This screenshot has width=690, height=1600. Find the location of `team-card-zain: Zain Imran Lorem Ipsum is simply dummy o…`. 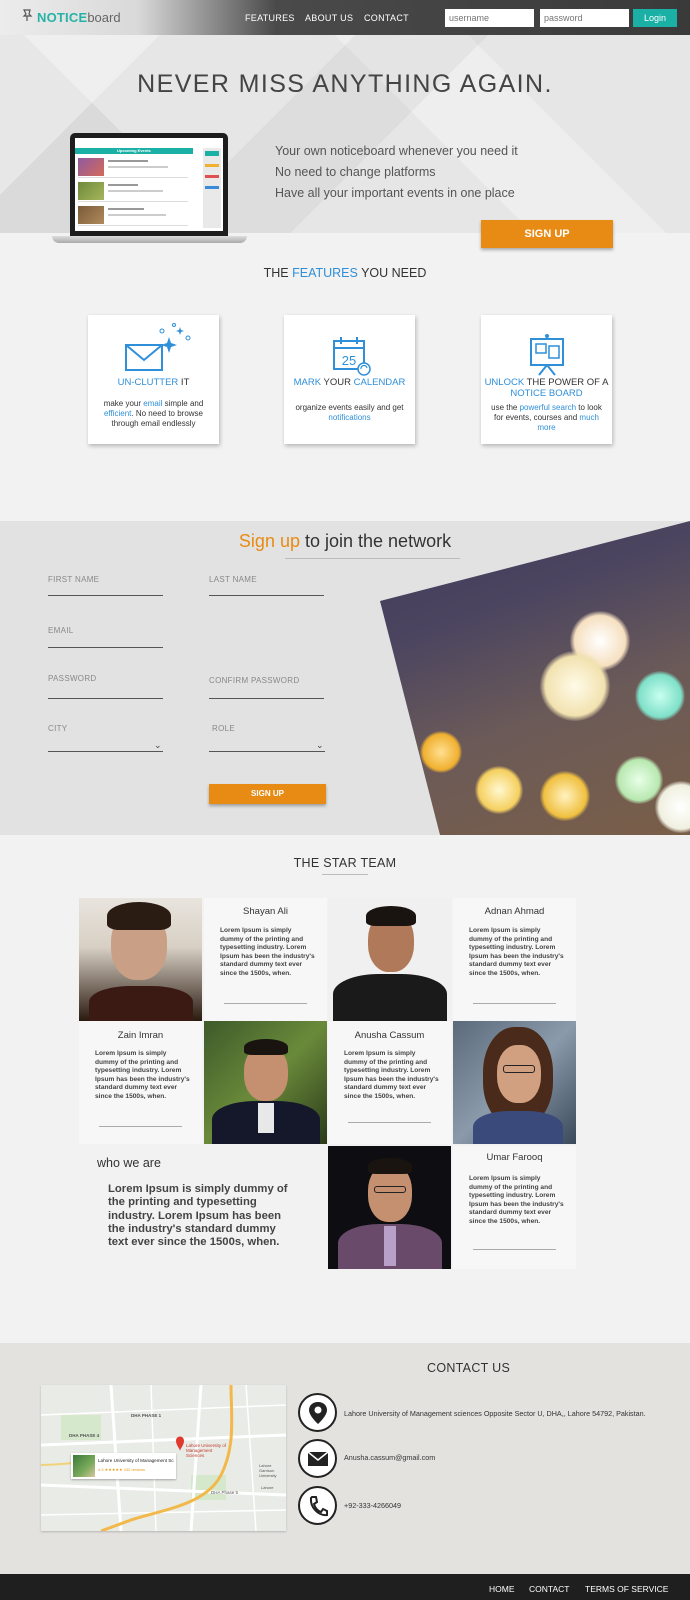

team-card-zain: Zain Imran Lorem Ipsum is simply dummy o… is located at coordinates (140, 1082).